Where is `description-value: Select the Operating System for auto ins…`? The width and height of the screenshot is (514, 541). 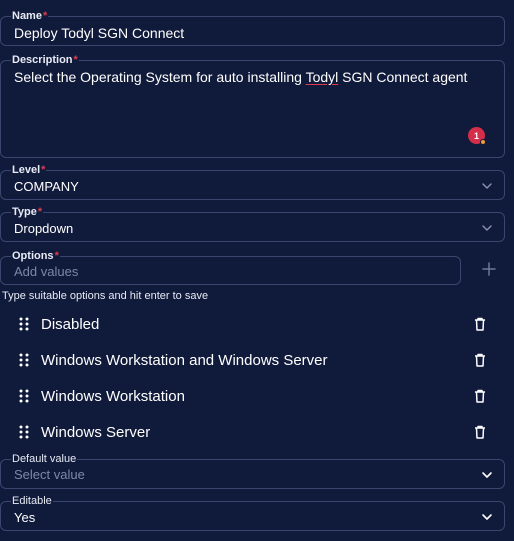
description-value: Select the Operating System for auto ins… is located at coordinates (240, 77).